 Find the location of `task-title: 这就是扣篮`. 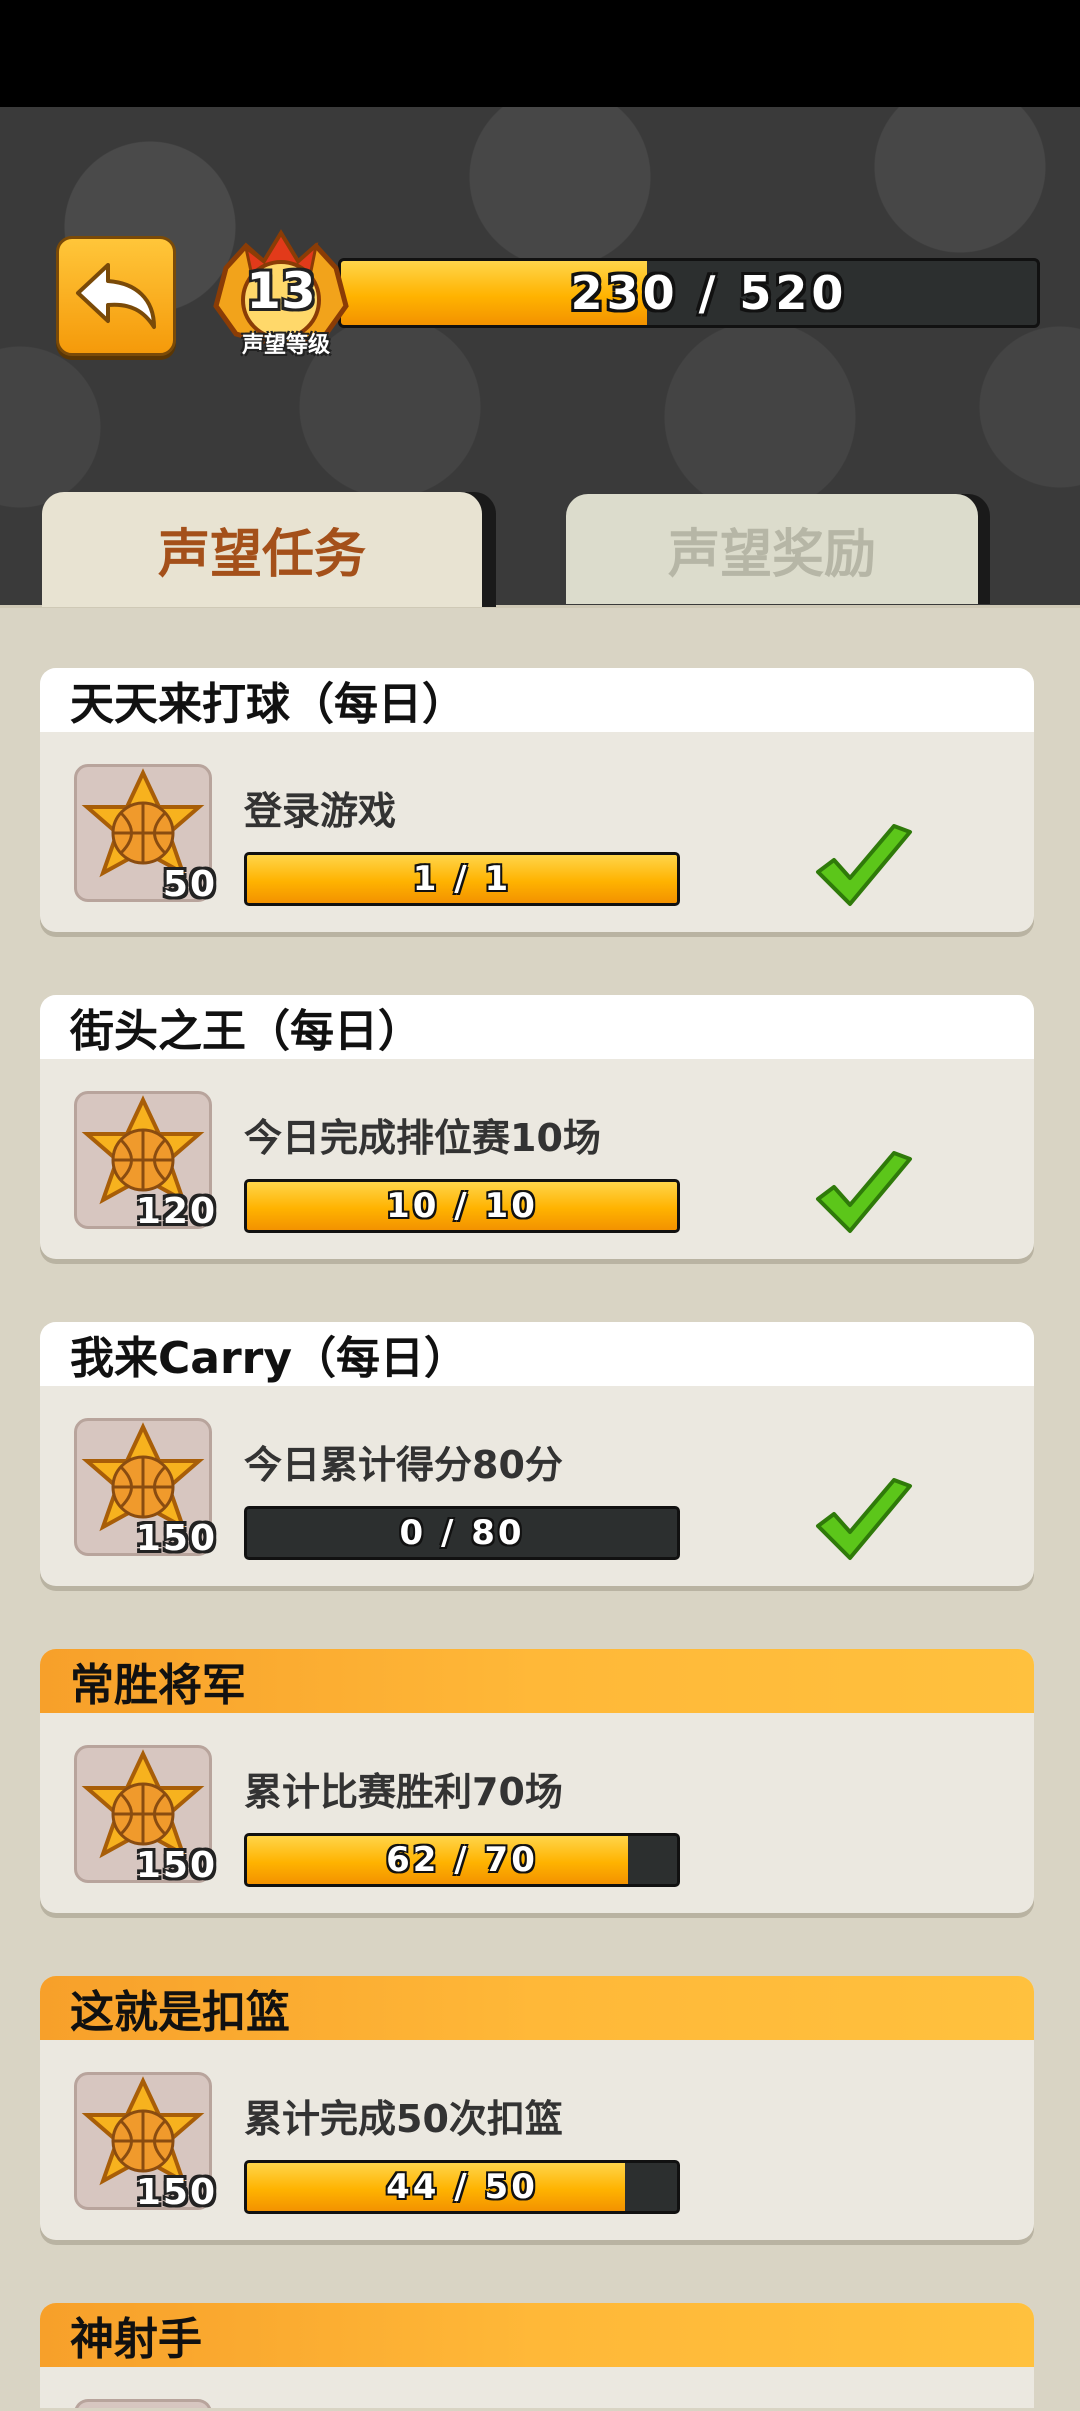

task-title: 这就是扣篮 is located at coordinates (537, 2008).